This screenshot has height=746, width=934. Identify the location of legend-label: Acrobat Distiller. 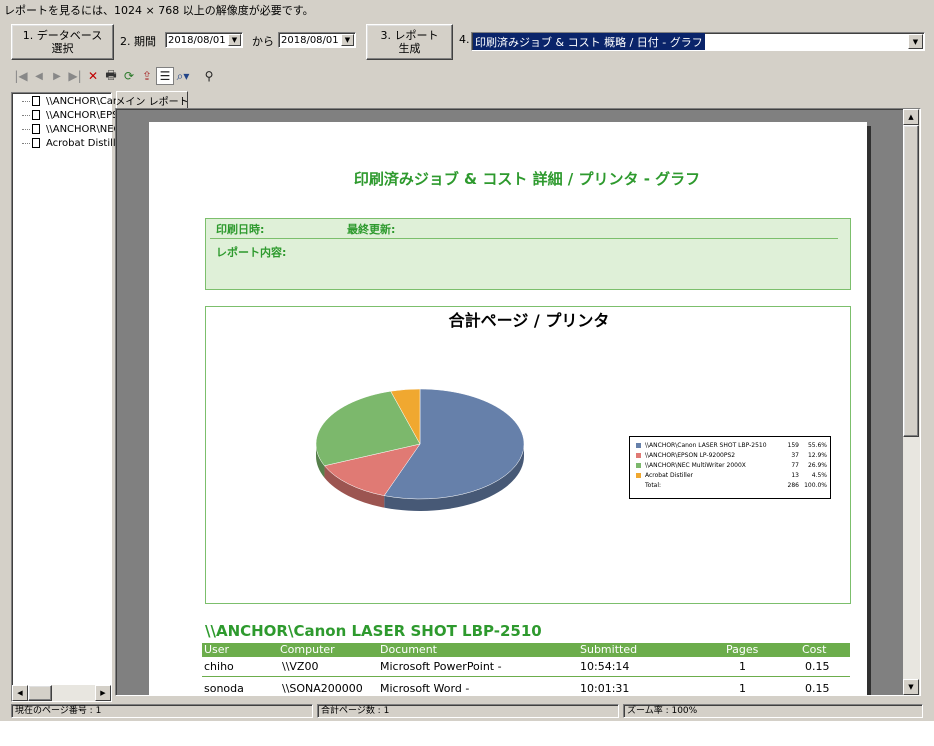
(669, 475).